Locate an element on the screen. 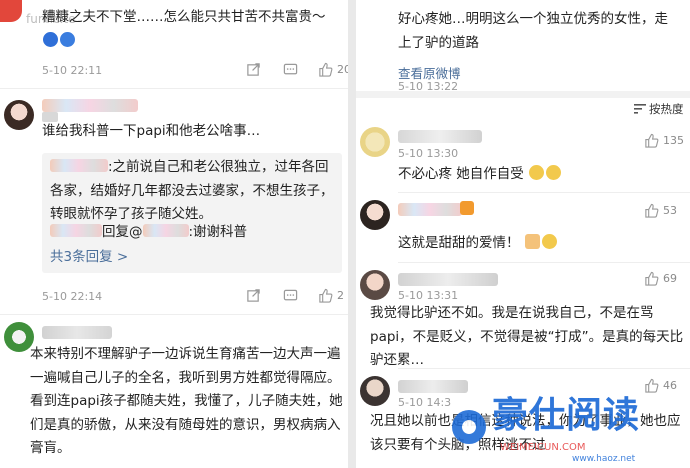  comment-time: 5-10 14:3 is located at coordinates (425, 402).